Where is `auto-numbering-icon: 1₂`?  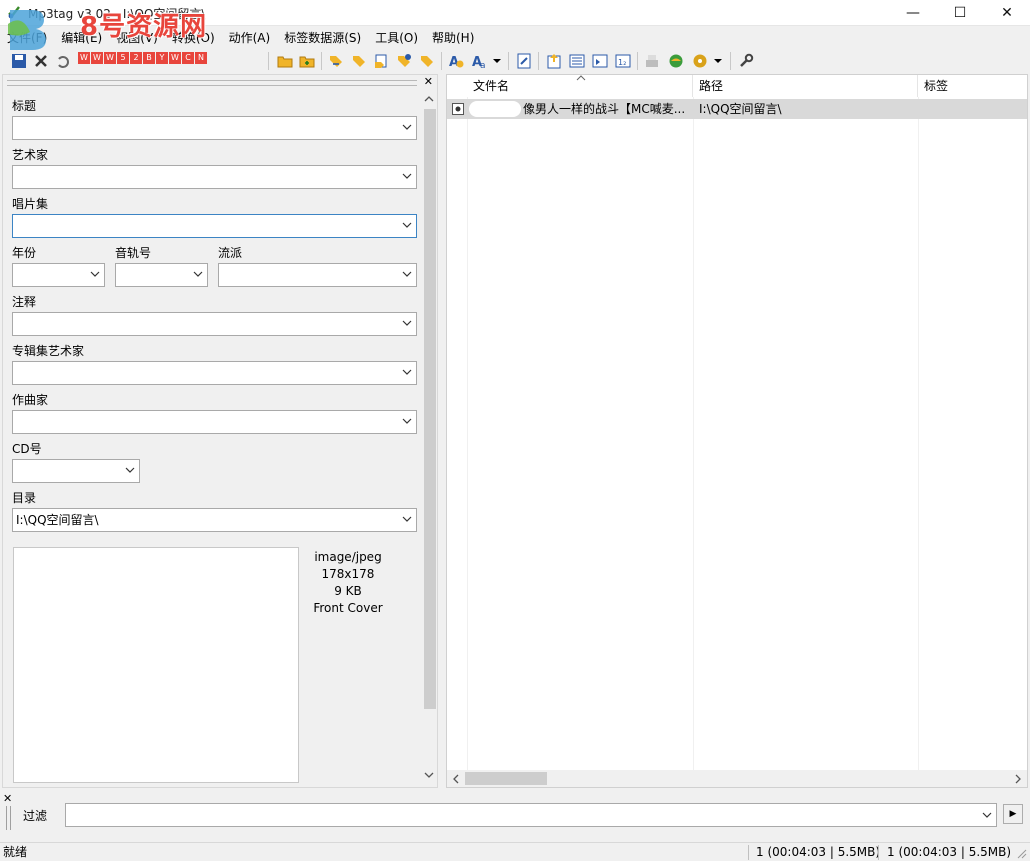
auto-numbering-icon: 1₂ is located at coordinates (623, 61).